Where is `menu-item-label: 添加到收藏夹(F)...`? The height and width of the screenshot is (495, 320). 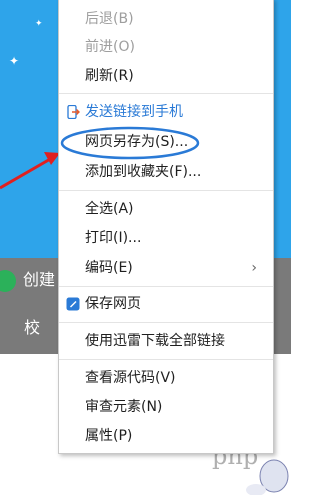
menu-item-label: 添加到收藏夹(F)... is located at coordinates (143, 172).